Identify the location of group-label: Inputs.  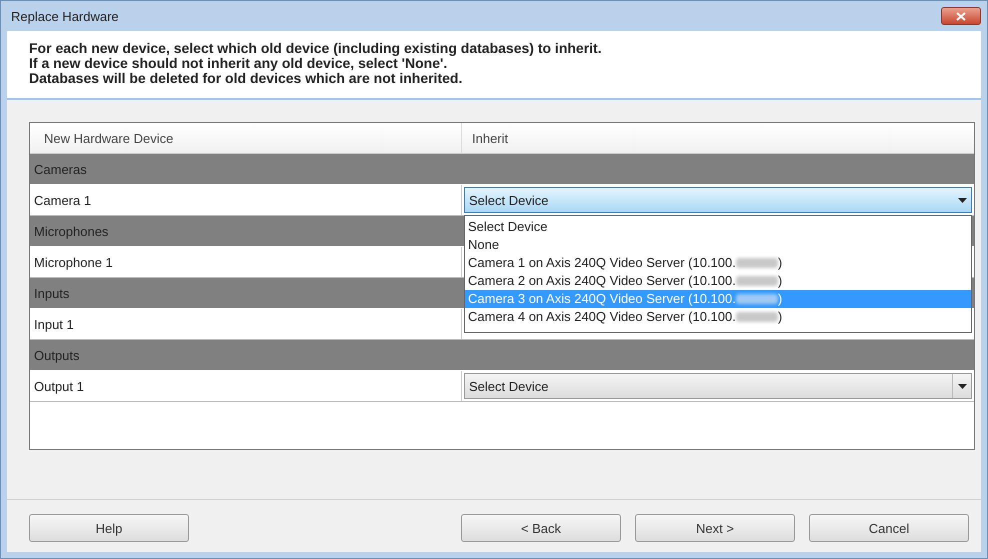
(52, 293).